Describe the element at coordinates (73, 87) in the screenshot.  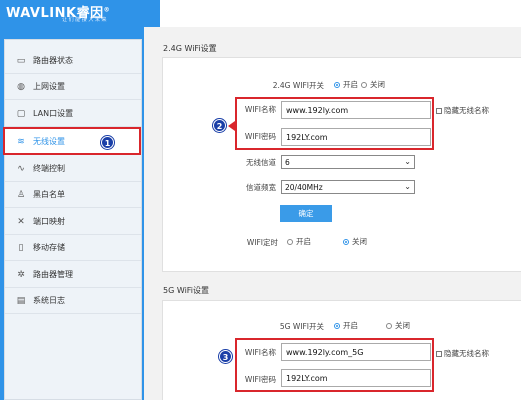
I see `sidebar-item-internet: ◍ 上网设置` at that location.